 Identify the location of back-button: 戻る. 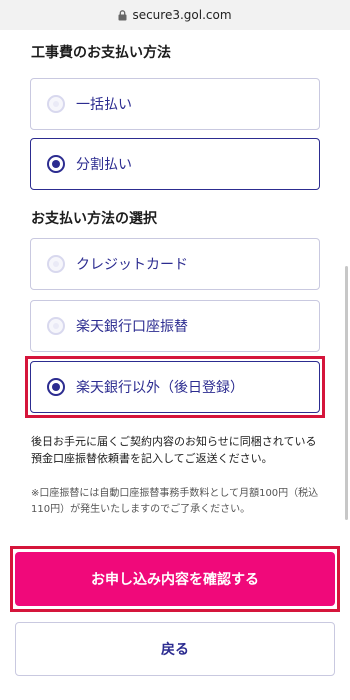
(175, 649).